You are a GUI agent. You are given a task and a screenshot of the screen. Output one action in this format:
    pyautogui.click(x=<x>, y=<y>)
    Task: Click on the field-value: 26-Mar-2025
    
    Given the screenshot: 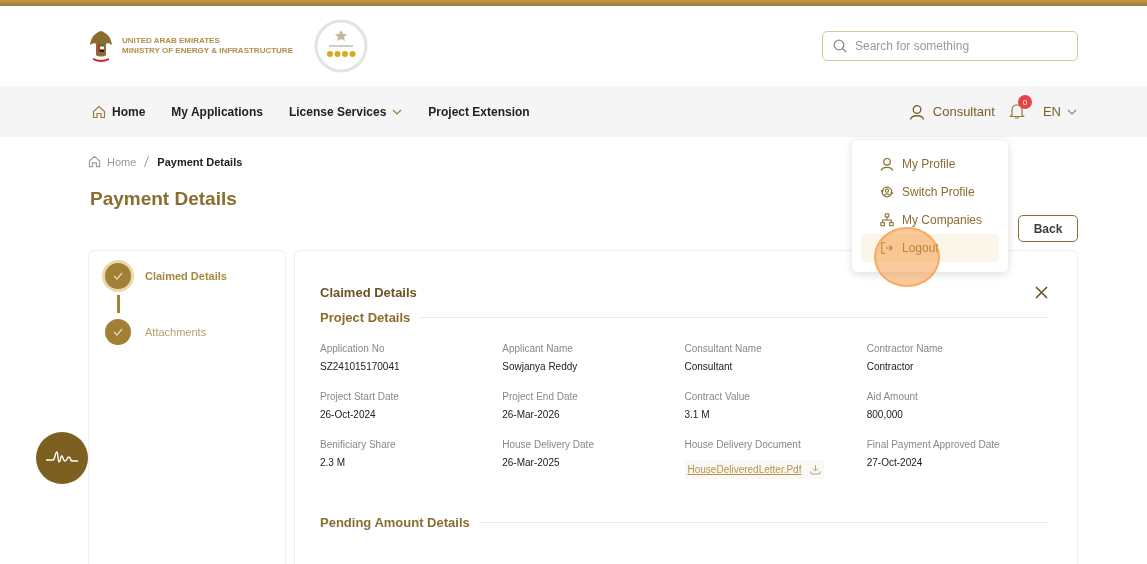 What is the action you would take?
    pyautogui.click(x=531, y=462)
    